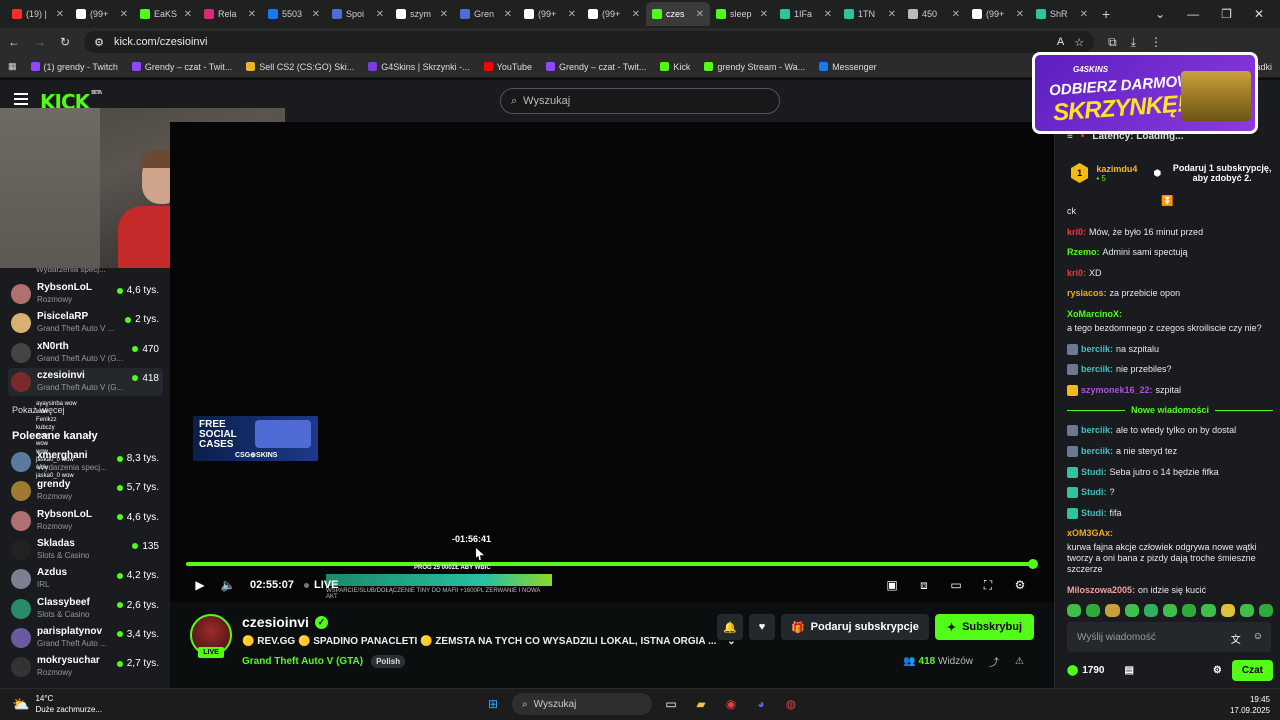  I want to click on browser-tab: Rela ✕, so click(230, 14).